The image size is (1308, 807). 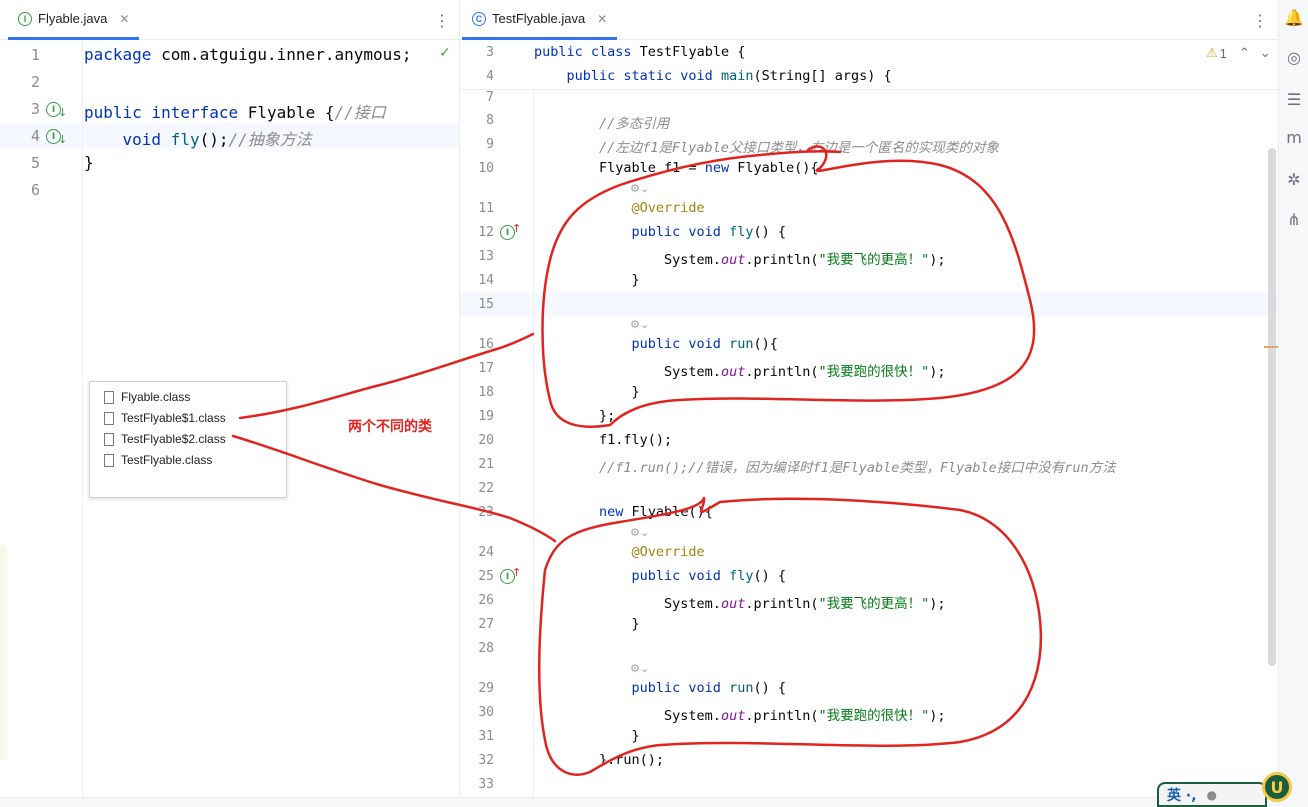 I want to click on line-number: 13, so click(x=477, y=256).